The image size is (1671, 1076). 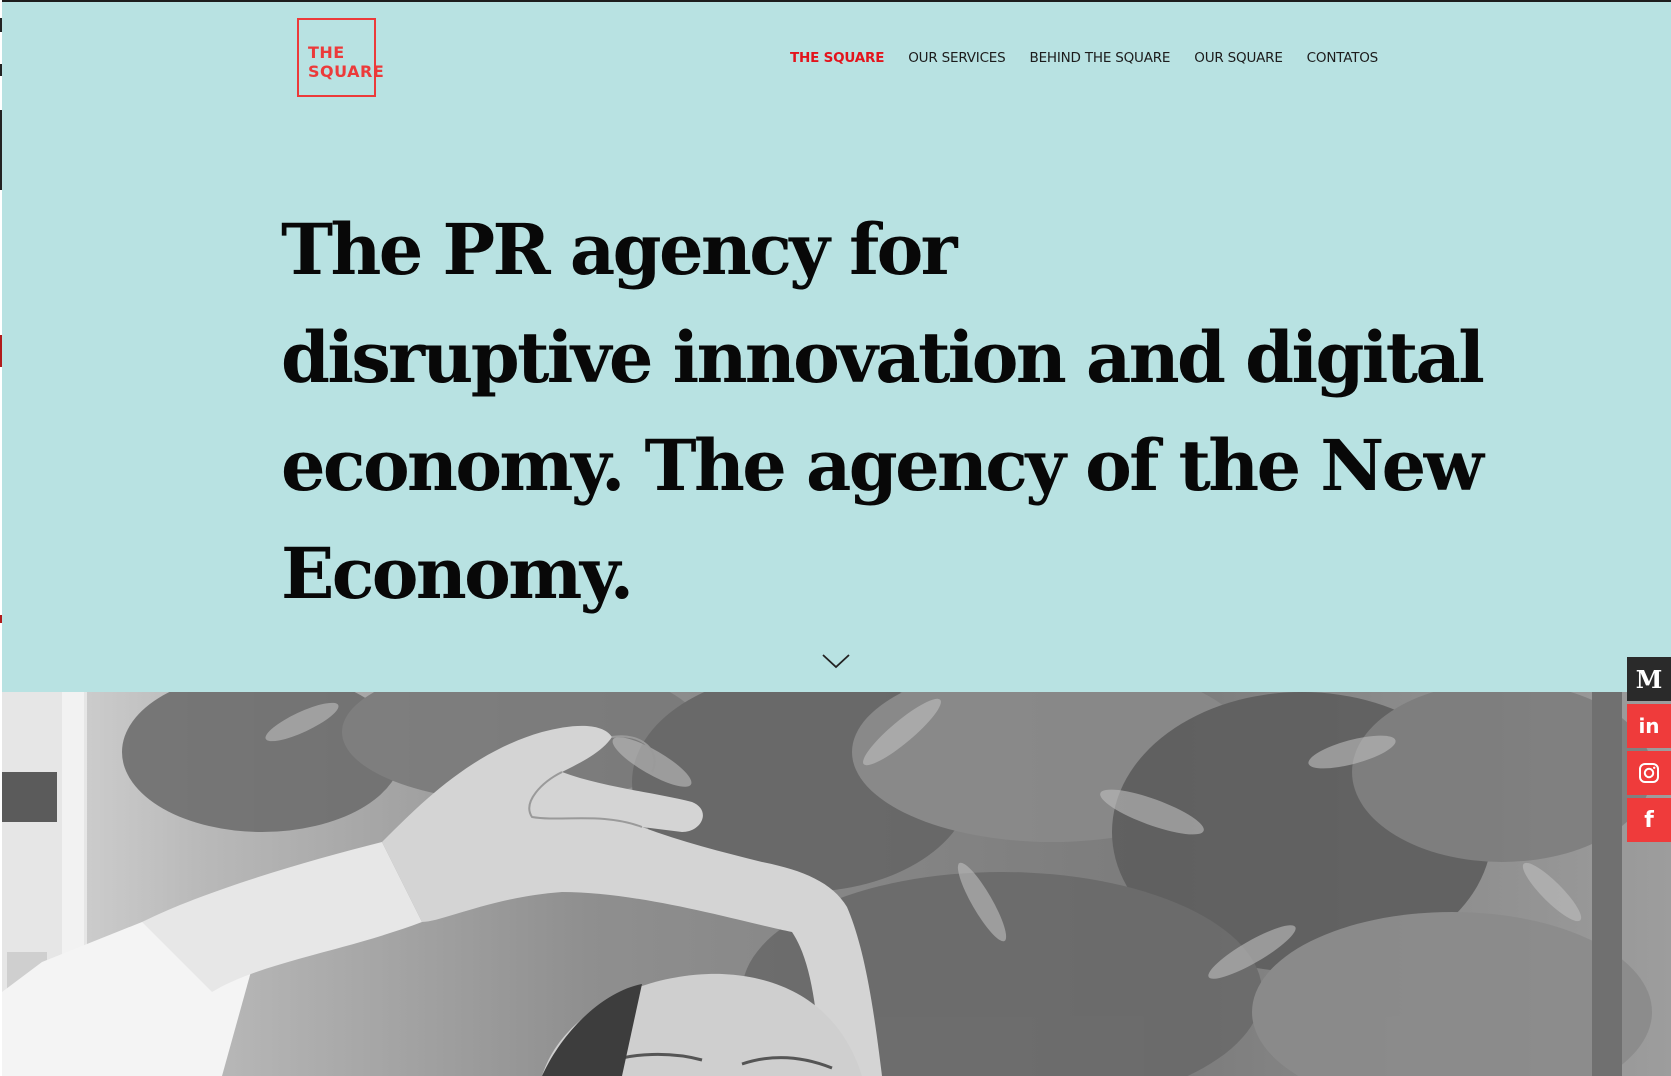 What do you see at coordinates (836, 661) in the screenshot?
I see `chevron-down-icon` at bounding box center [836, 661].